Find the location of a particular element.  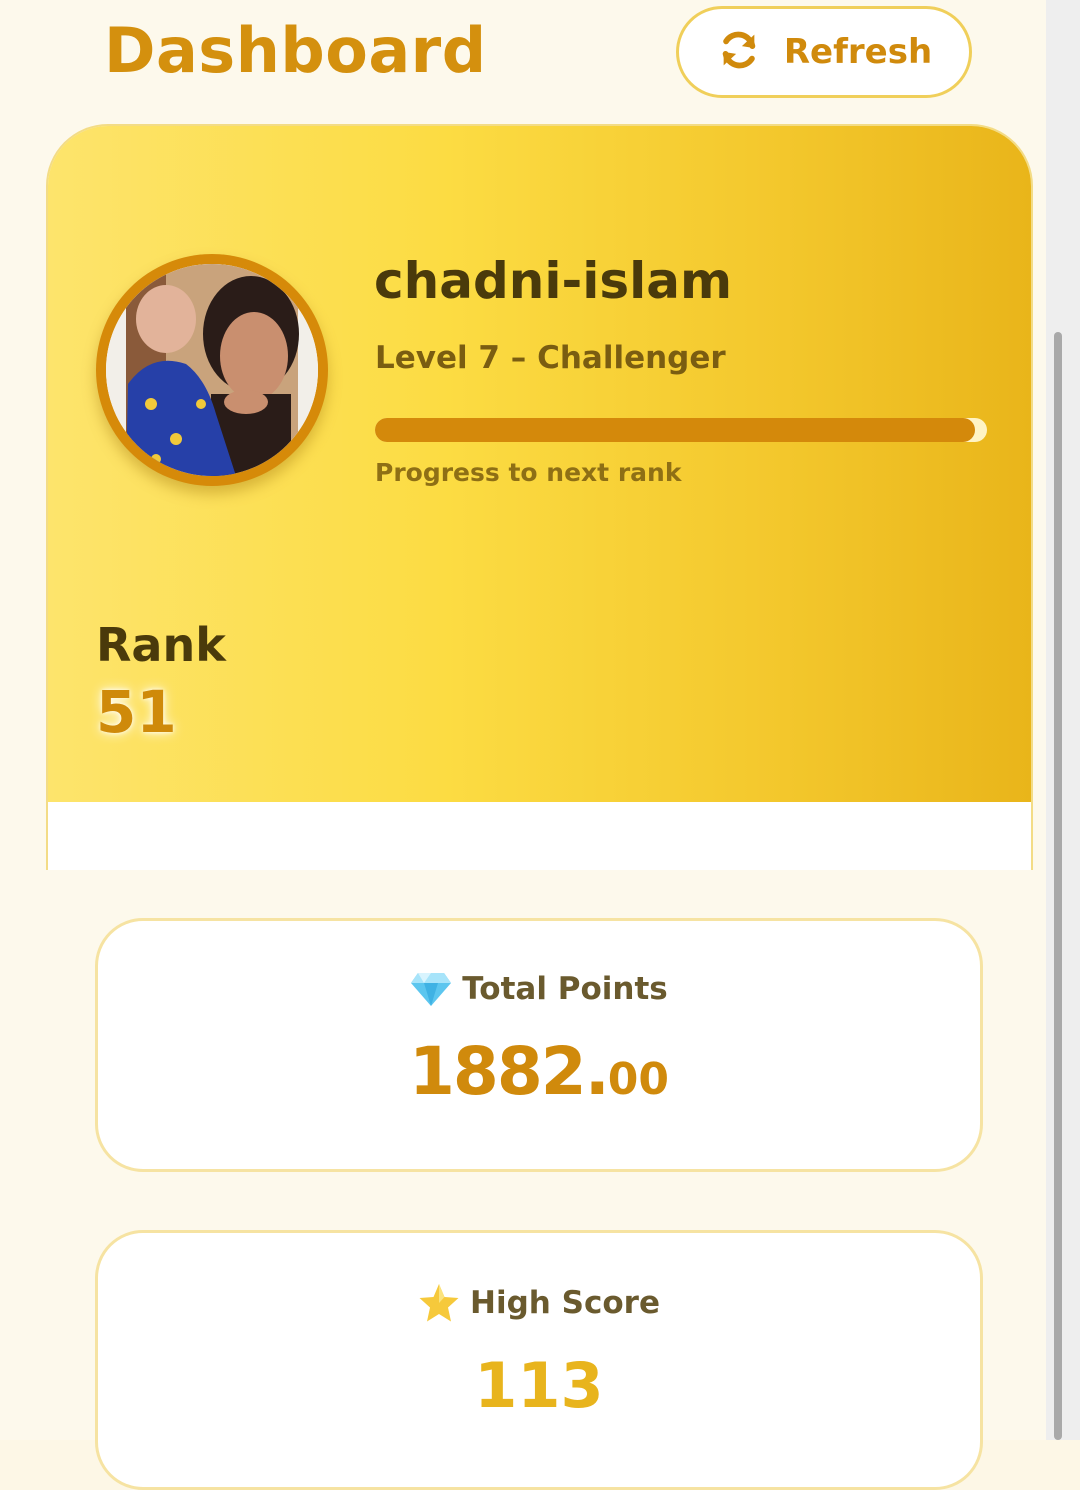

high-score-value: 113 is located at coordinates (539, 1385).